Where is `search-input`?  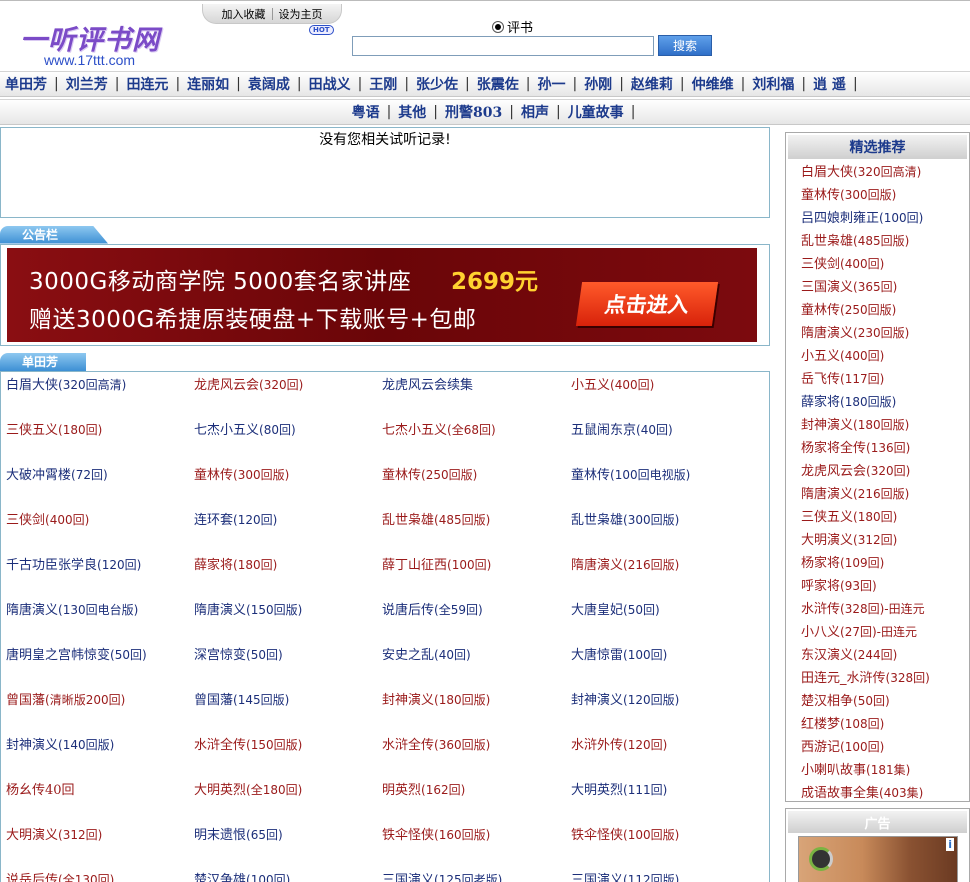
search-input is located at coordinates (503, 46).